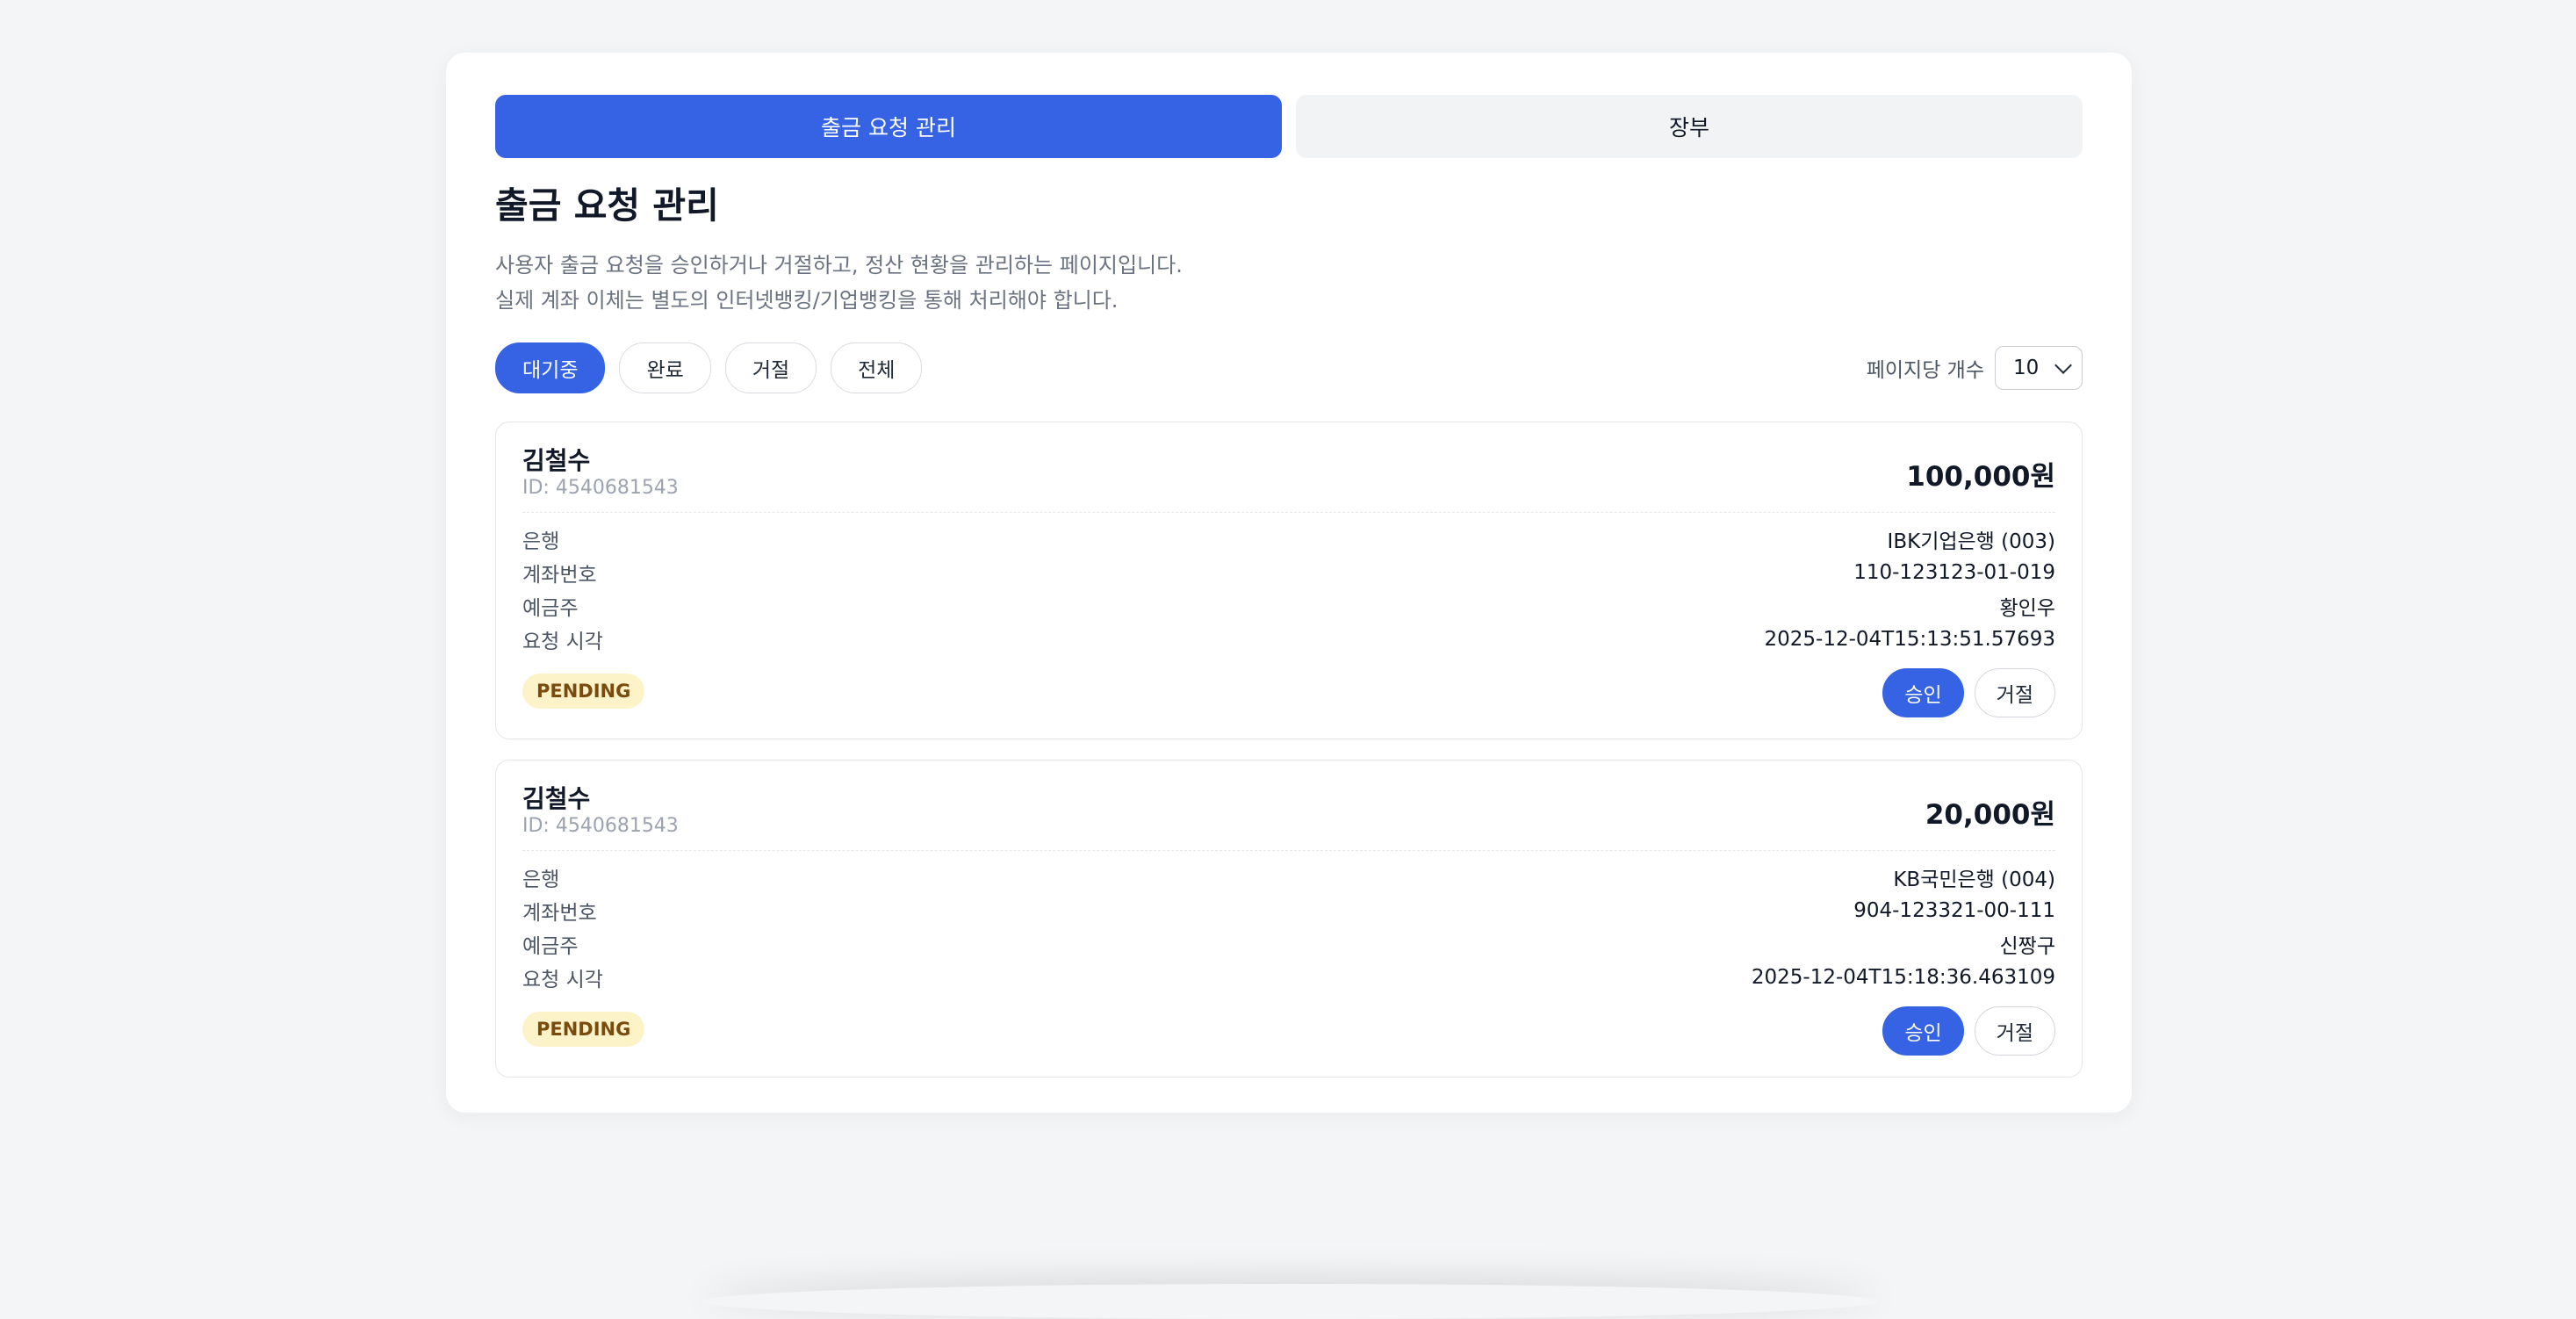  Describe the element at coordinates (1925, 371) in the screenshot. I see `page-size-label: 페이지당 개수` at that location.